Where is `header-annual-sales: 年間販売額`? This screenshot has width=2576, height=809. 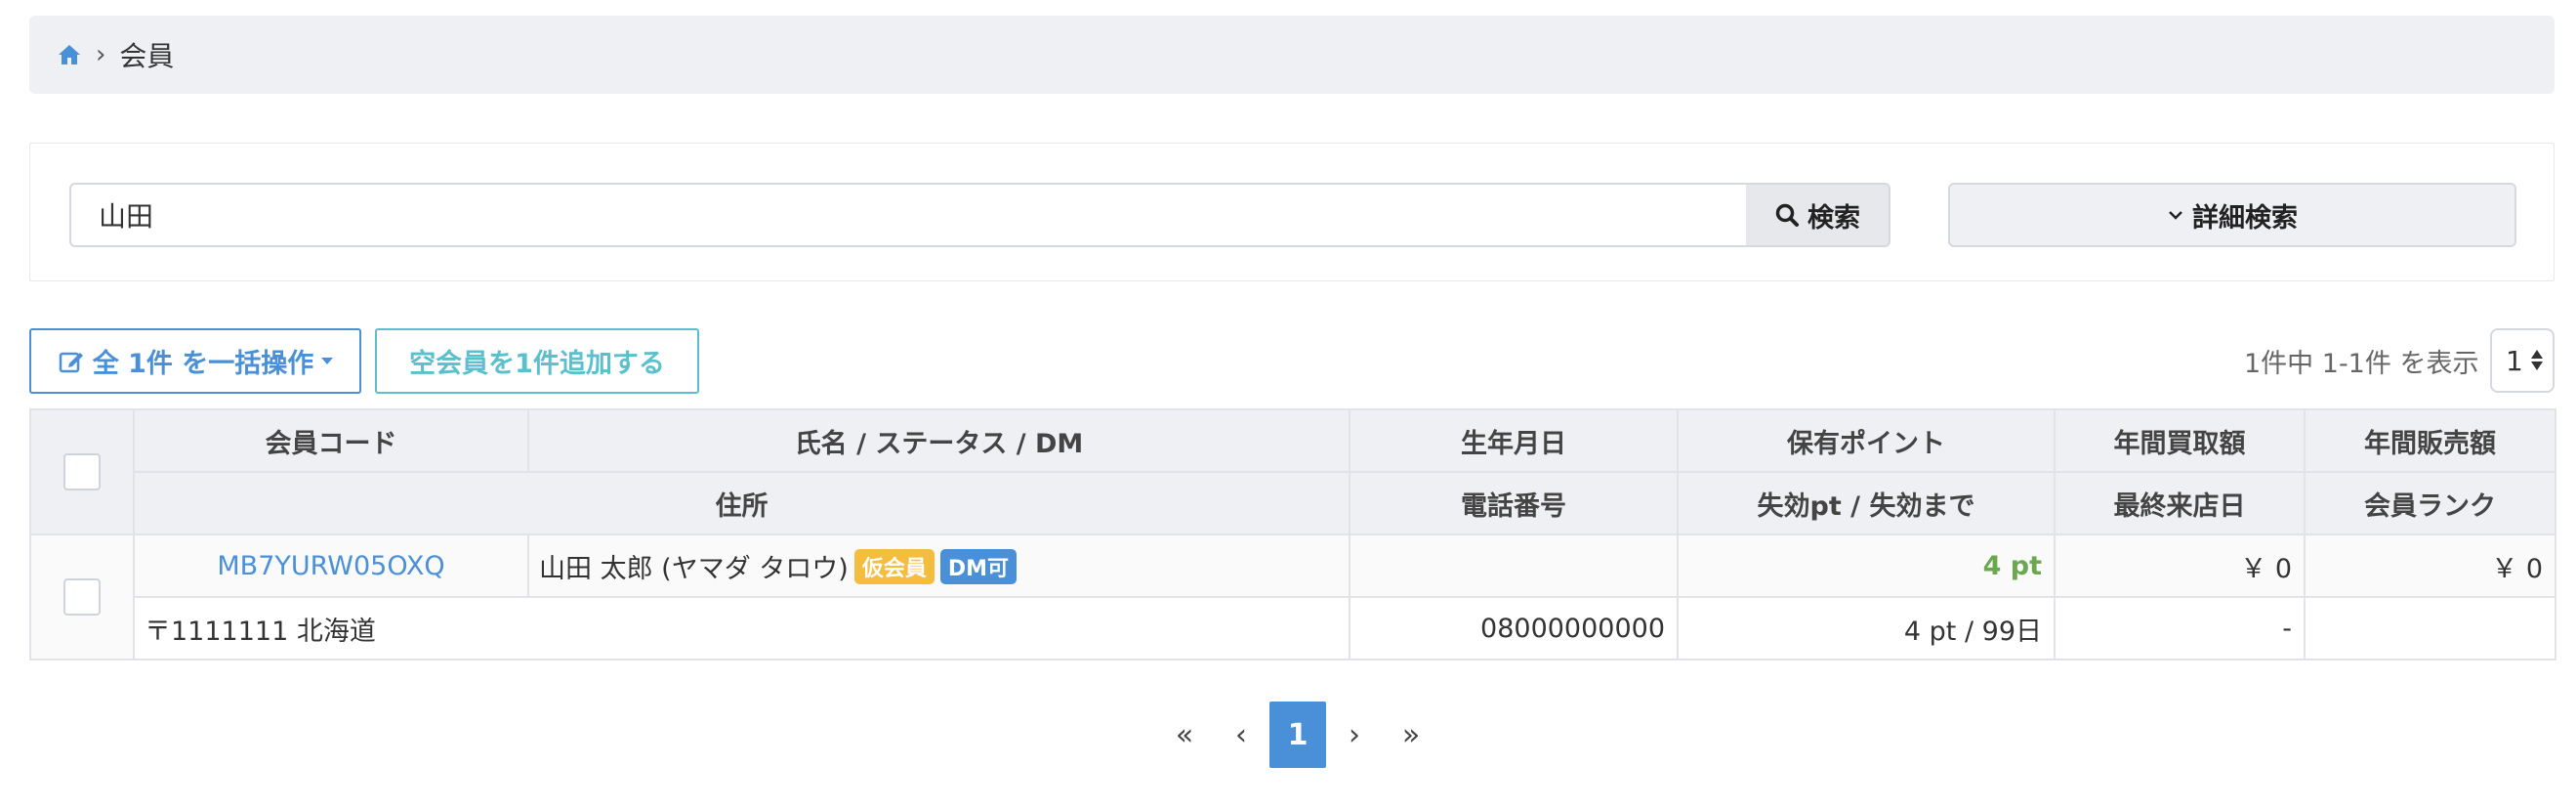 header-annual-sales: 年間販売額 is located at coordinates (2430, 440).